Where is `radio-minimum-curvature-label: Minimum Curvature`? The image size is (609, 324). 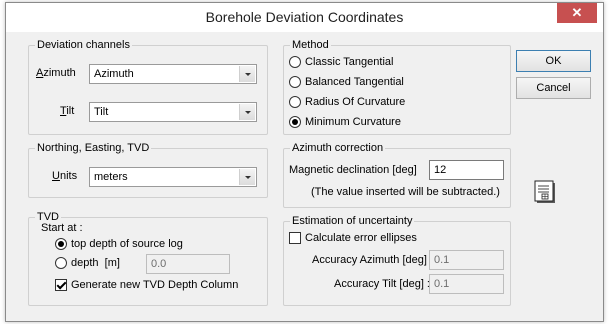 radio-minimum-curvature-label: Minimum Curvature is located at coordinates (353, 122).